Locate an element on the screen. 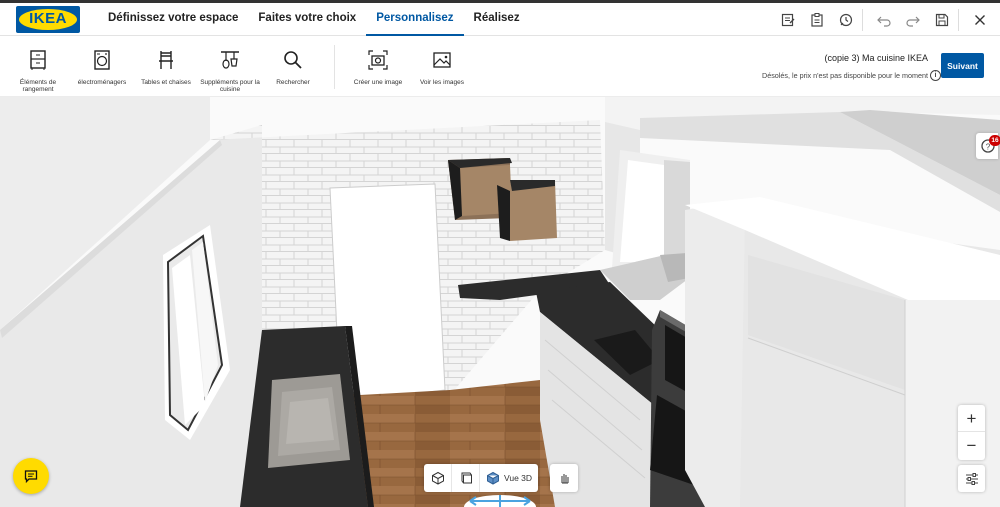  image-icon is located at coordinates (442, 60).